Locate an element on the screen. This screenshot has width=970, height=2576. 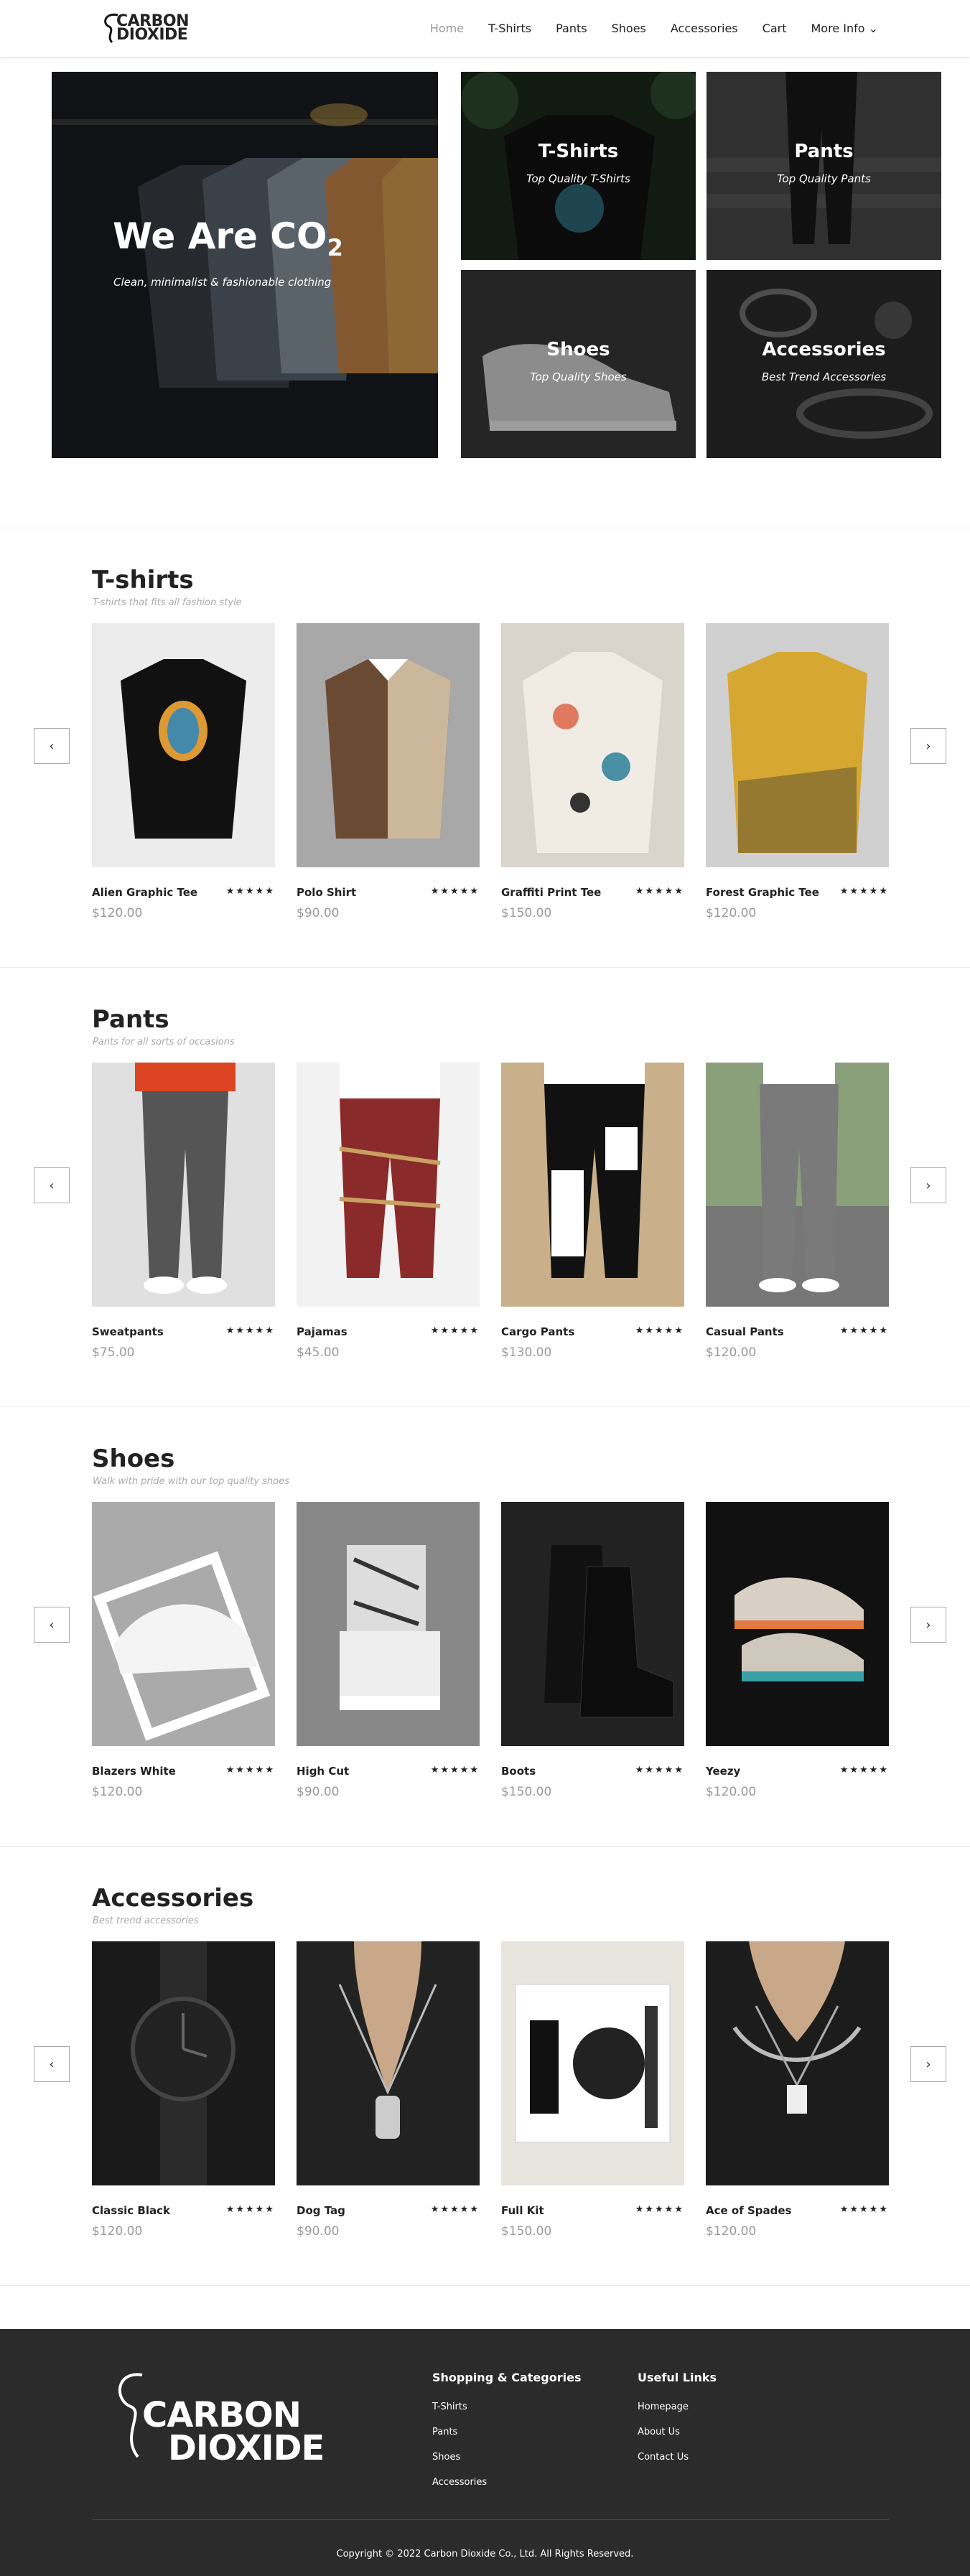
nav-home: Home is located at coordinates (447, 28).